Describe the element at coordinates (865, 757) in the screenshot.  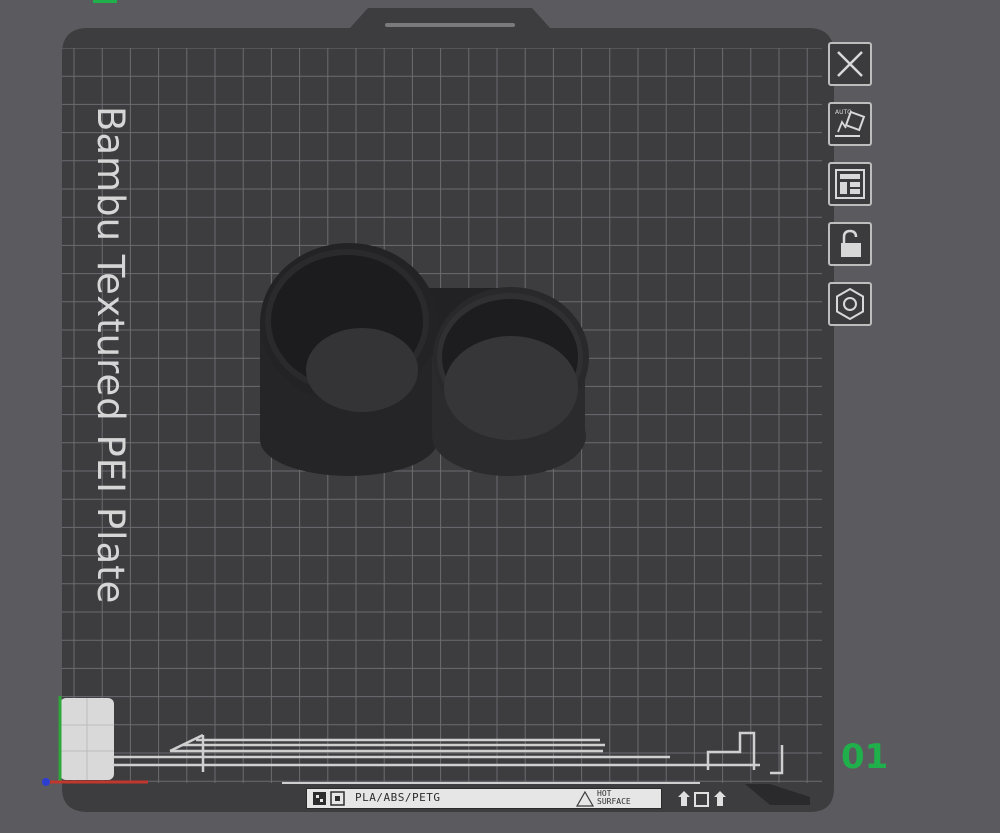
I see `plate-number: 01` at that location.